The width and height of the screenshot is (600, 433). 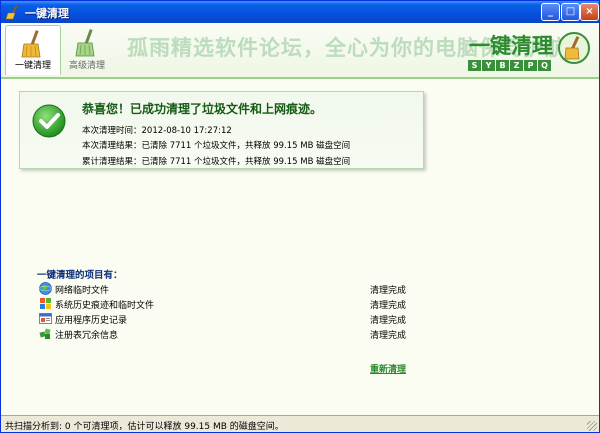 What do you see at coordinates (223, 319) in the screenshot?
I see `list-item: 应用程序历史记录 清理完成` at bounding box center [223, 319].